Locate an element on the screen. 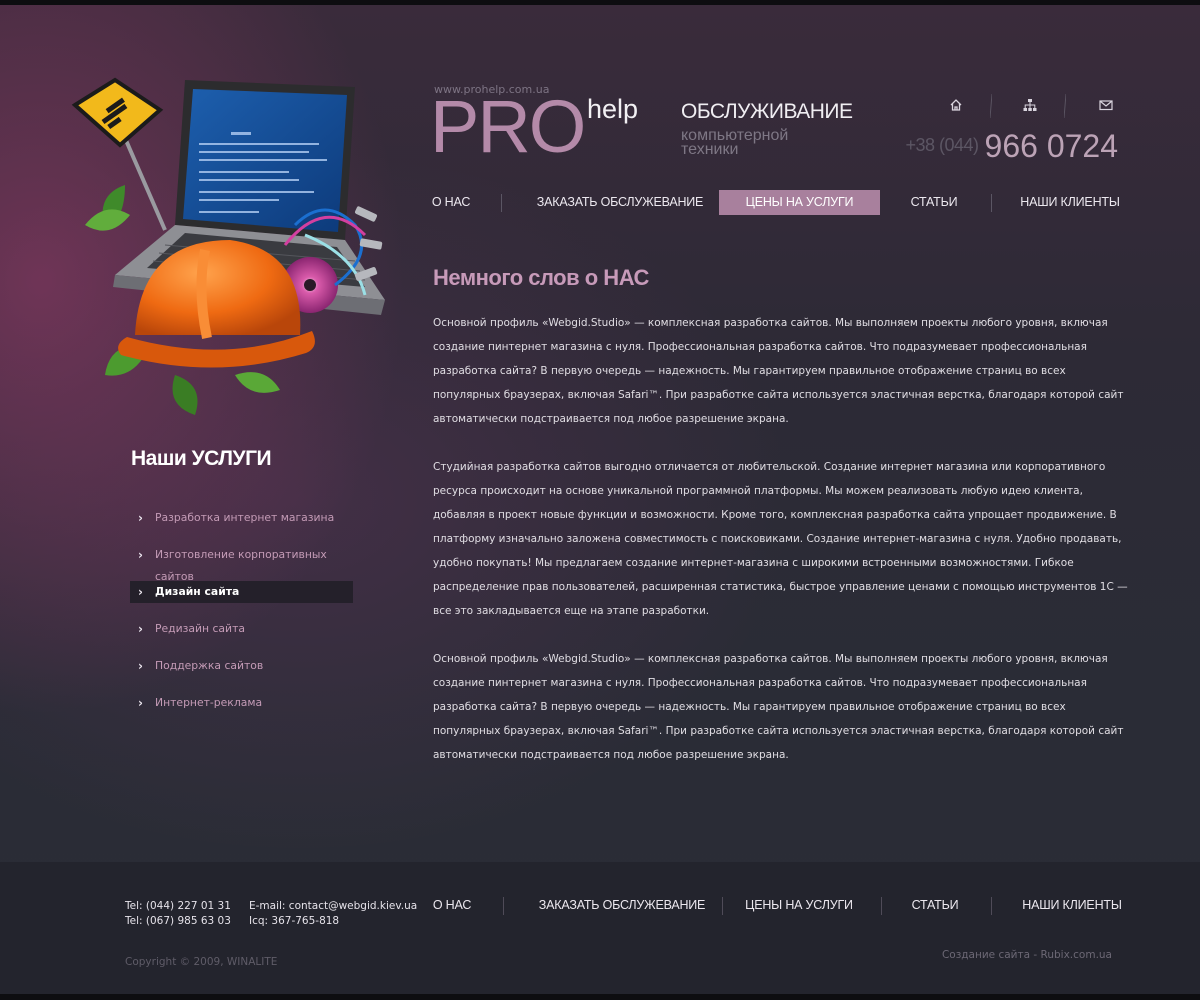  service-item-online-store: › Разработка интернет магазина is located at coordinates (241, 518).